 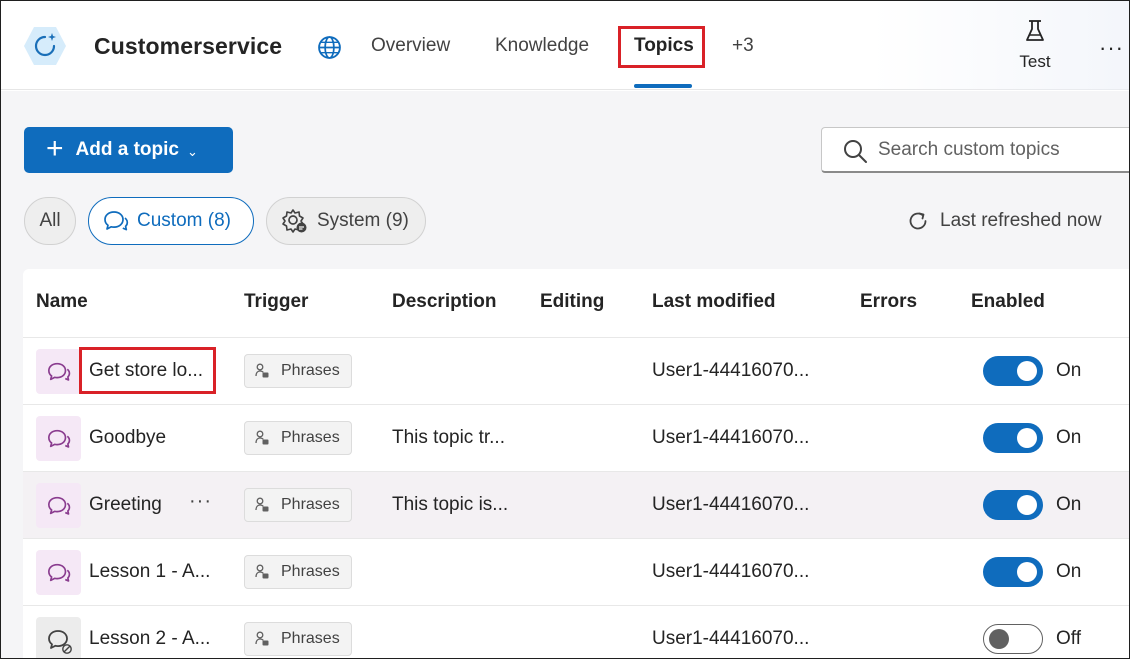 What do you see at coordinates (127, 438) in the screenshot?
I see `topic-name-link: Goodbye` at bounding box center [127, 438].